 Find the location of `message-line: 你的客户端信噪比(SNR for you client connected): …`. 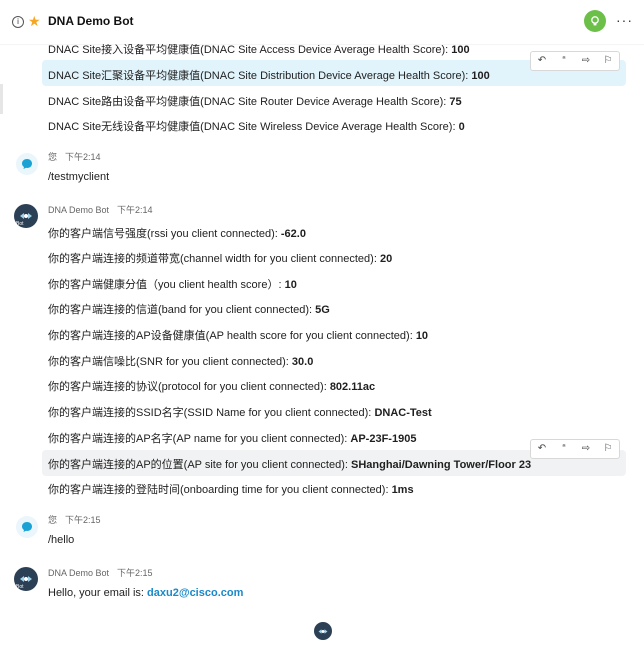

message-line: 你的客户端信噪比(SNR for you client connected): … is located at coordinates (181, 362).